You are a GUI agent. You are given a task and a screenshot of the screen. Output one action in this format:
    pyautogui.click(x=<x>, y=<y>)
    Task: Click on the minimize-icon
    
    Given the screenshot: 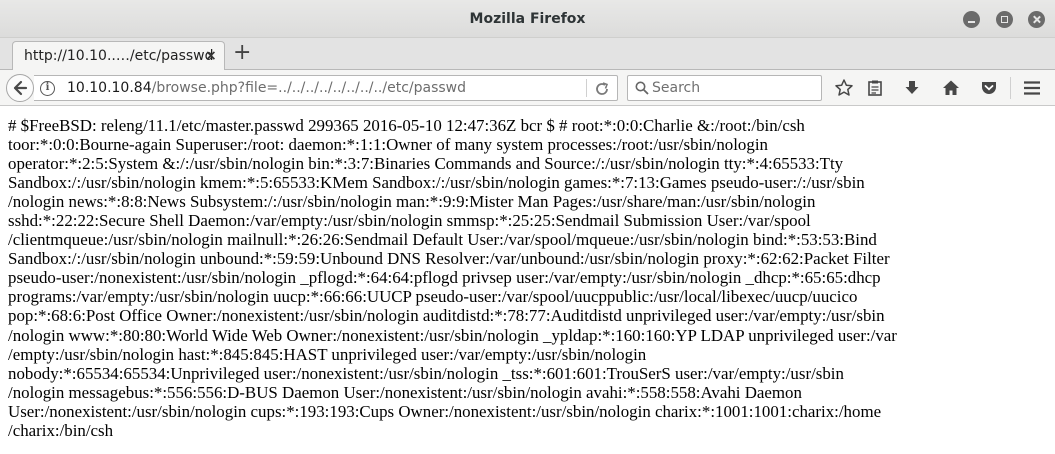 What is the action you would take?
    pyautogui.click(x=971, y=19)
    